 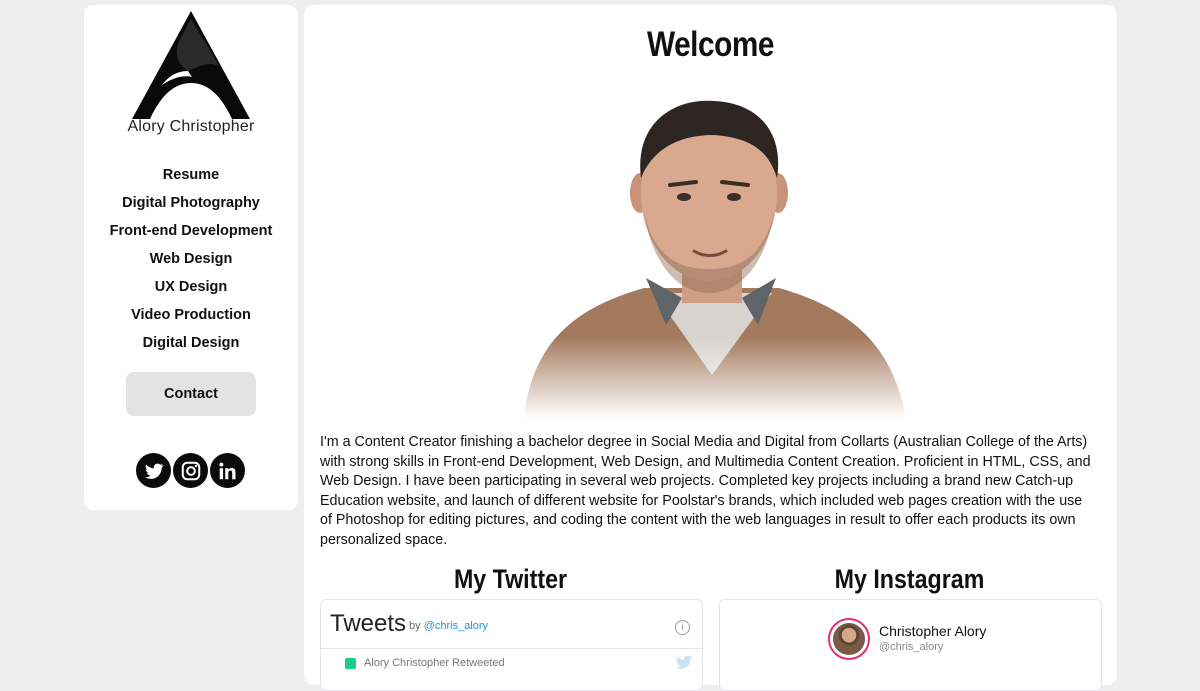 I want to click on twitter-section-title: My Twitter, so click(x=510, y=579).